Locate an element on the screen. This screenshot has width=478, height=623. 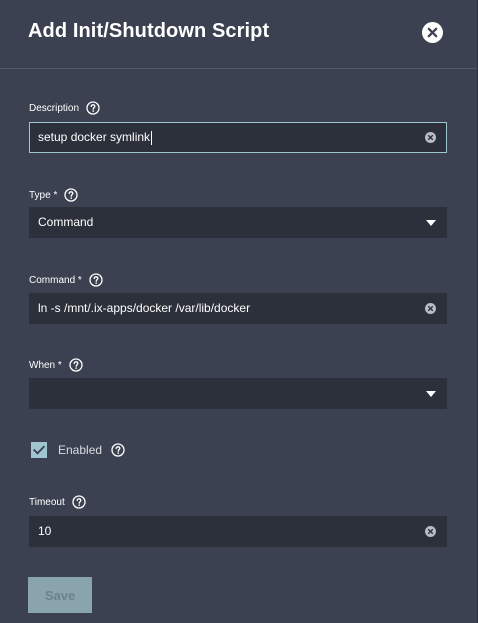
type-label: Type * is located at coordinates (43, 195).